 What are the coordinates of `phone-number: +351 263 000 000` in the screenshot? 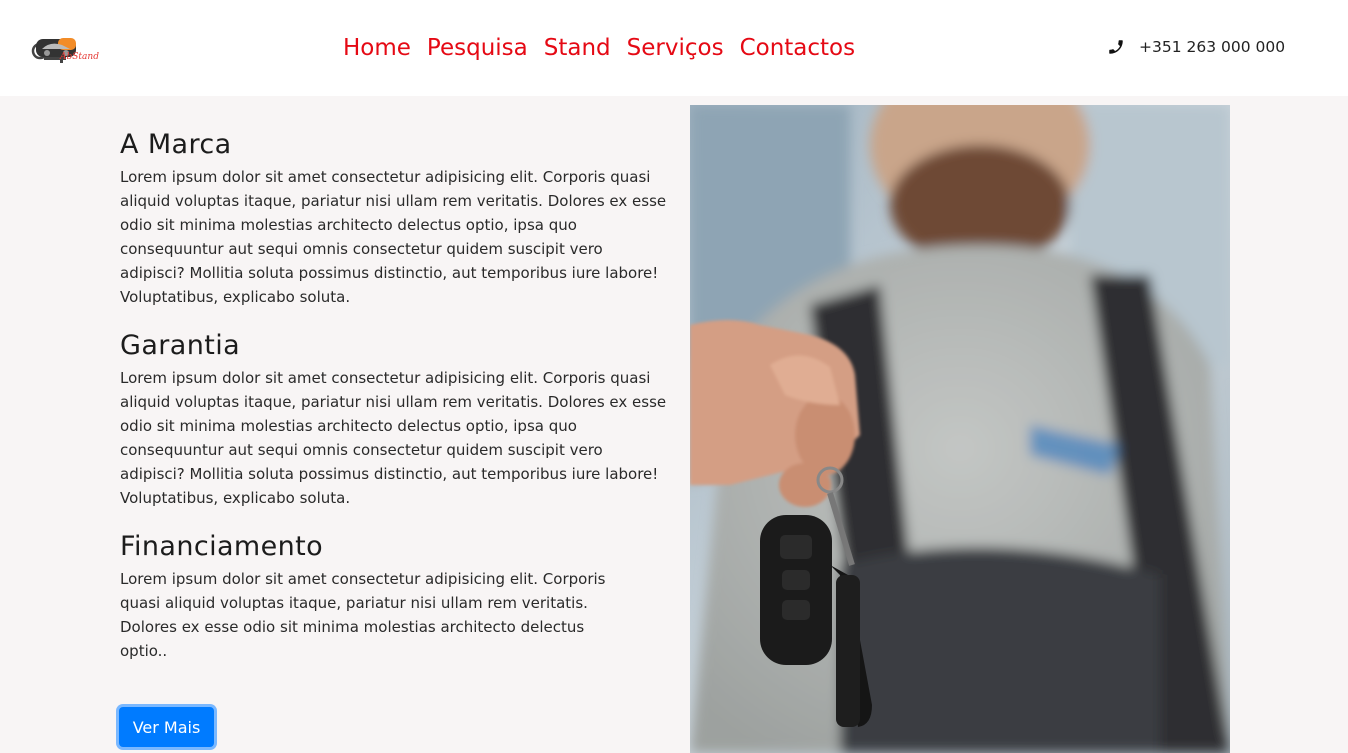 It's located at (1212, 47).